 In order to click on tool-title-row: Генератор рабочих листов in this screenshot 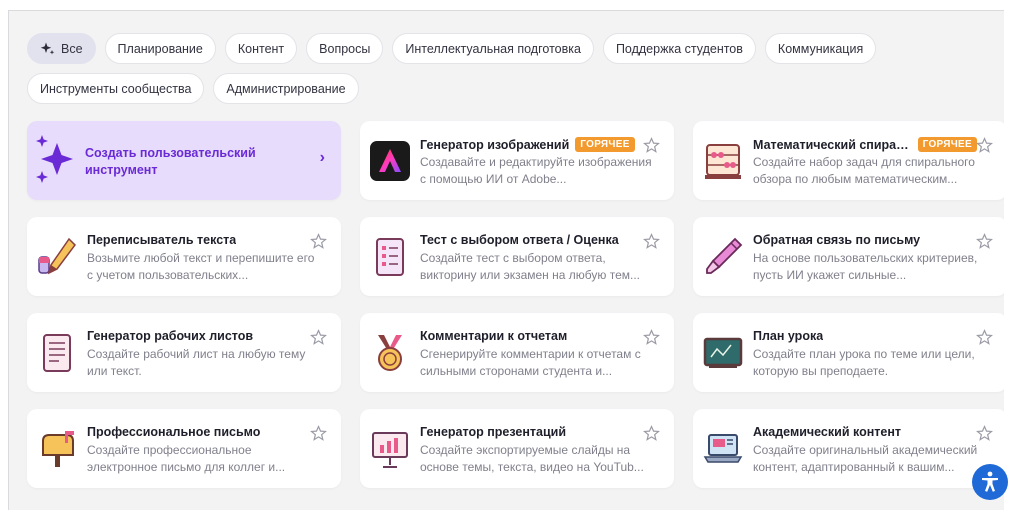, I will do `click(199, 336)`.